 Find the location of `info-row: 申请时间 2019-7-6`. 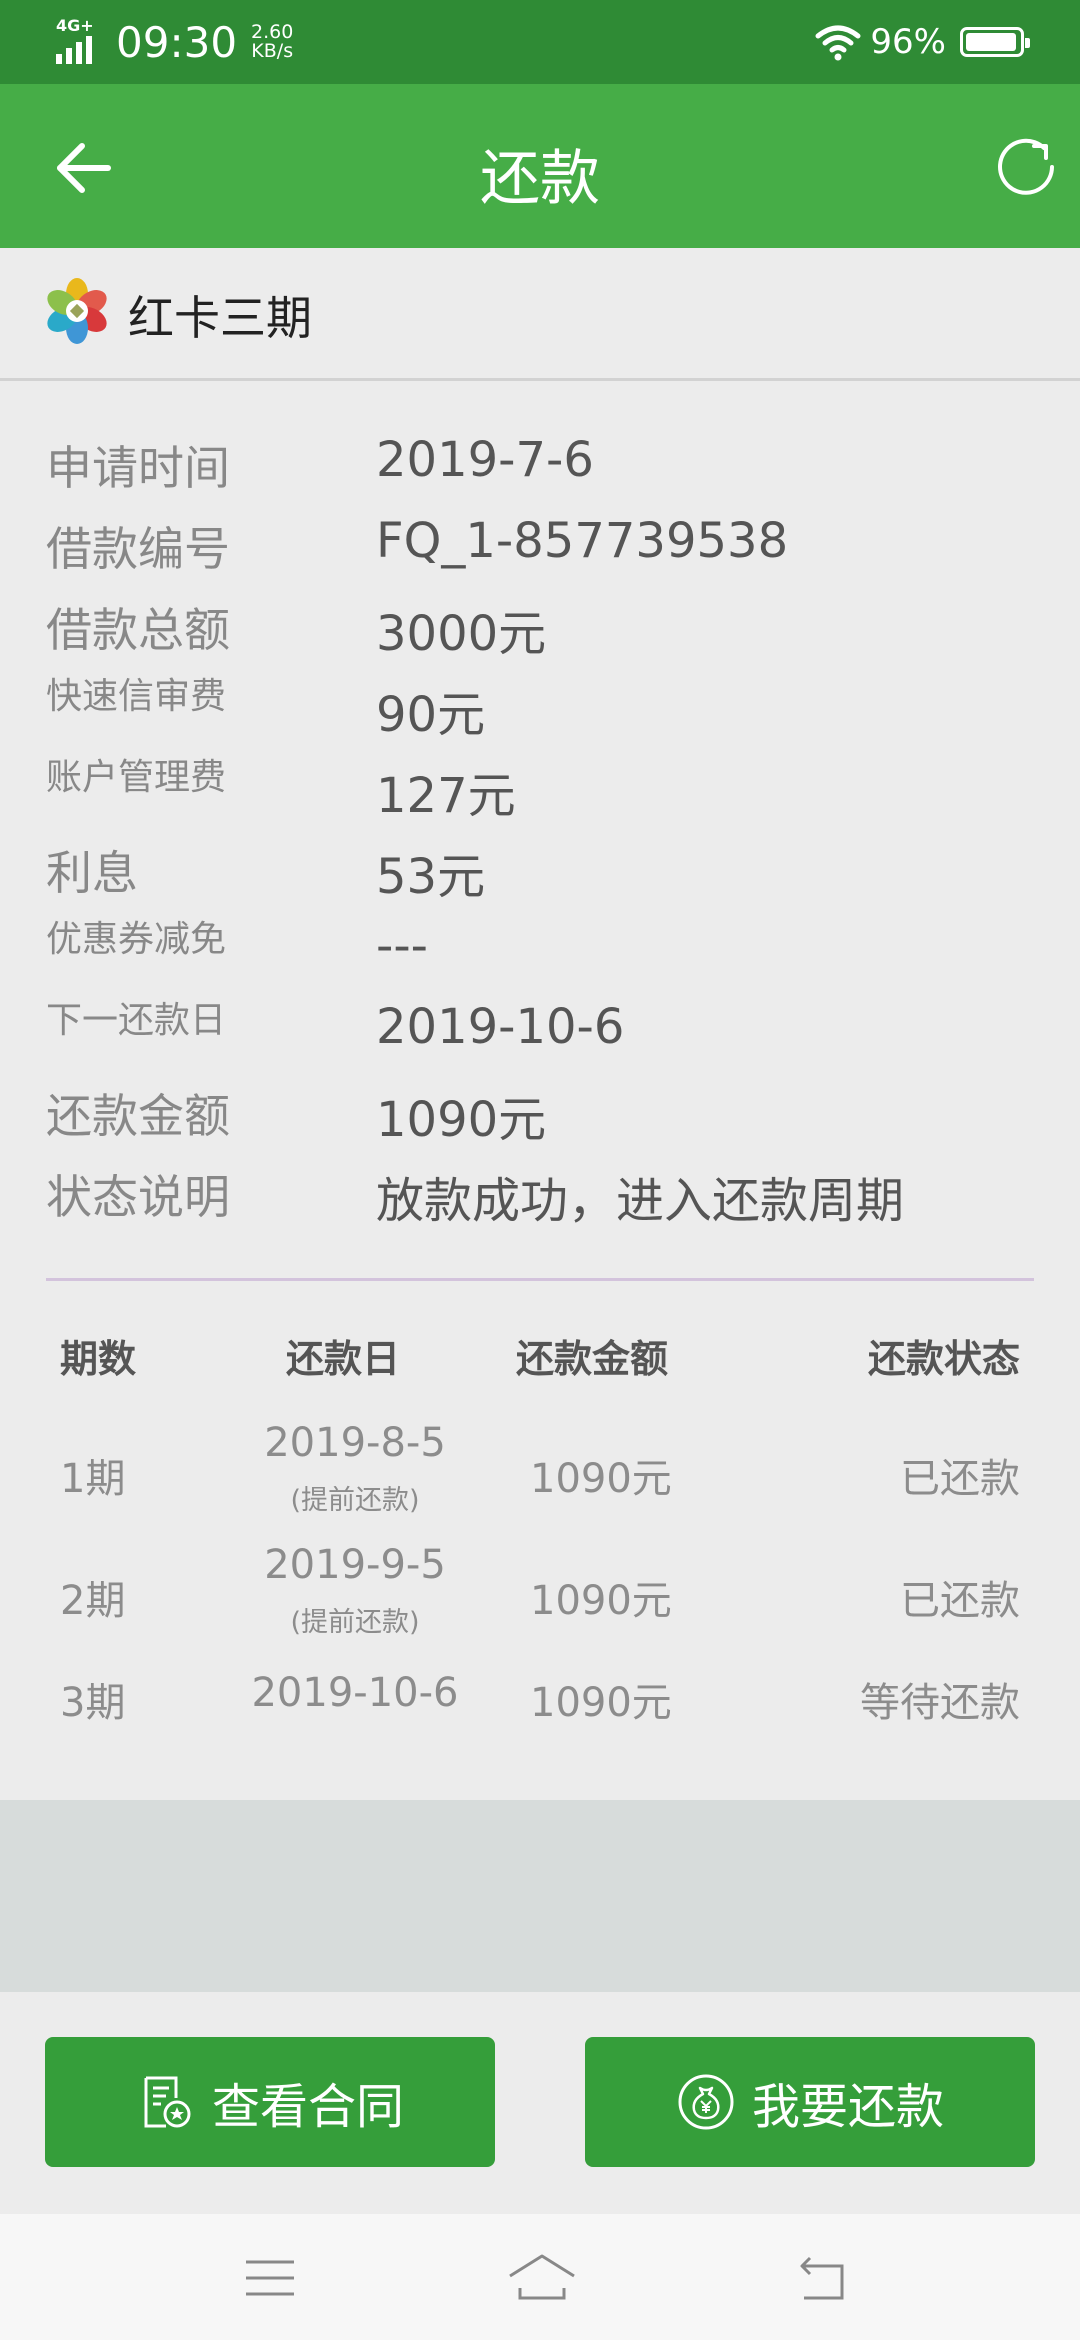

info-row: 申请时间 2019-7-6 is located at coordinates (540, 465).